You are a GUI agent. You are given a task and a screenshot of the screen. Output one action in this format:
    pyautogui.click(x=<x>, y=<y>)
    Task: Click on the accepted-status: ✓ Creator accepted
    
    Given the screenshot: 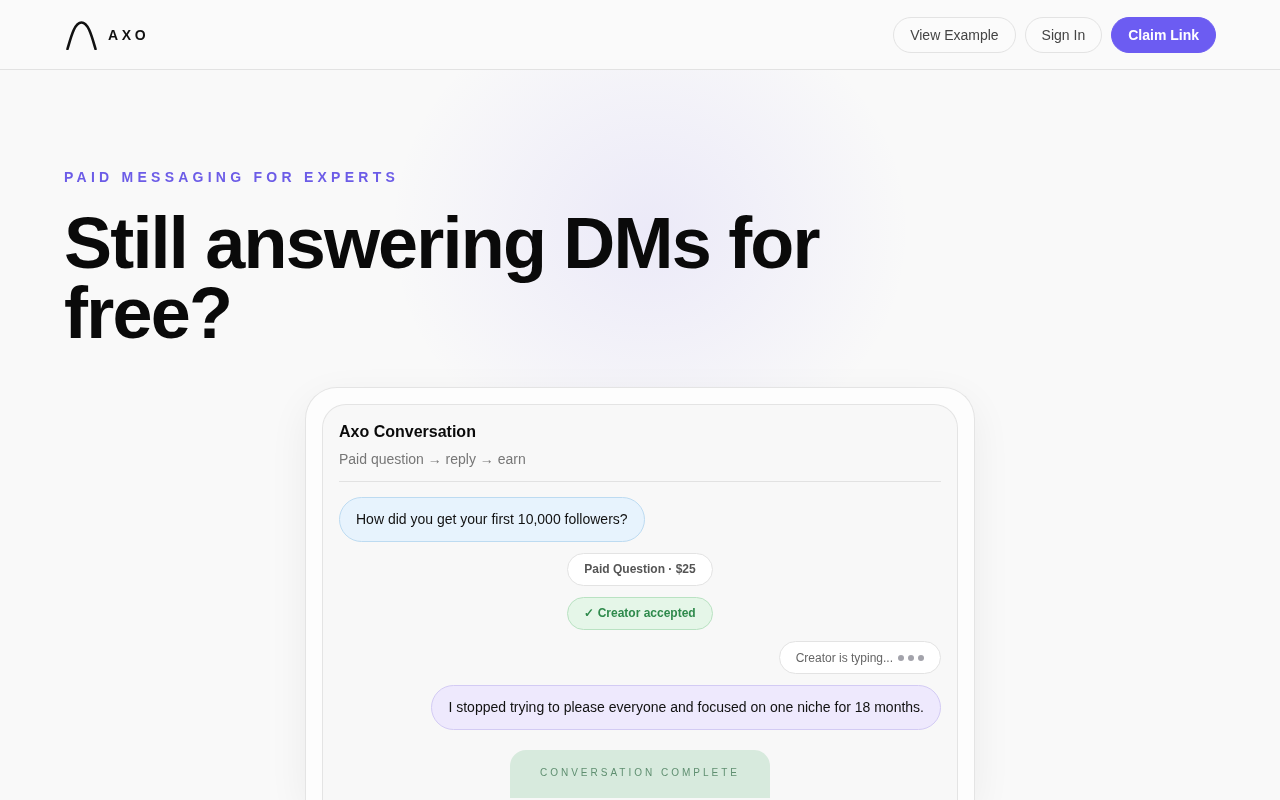 What is the action you would take?
    pyautogui.click(x=640, y=613)
    